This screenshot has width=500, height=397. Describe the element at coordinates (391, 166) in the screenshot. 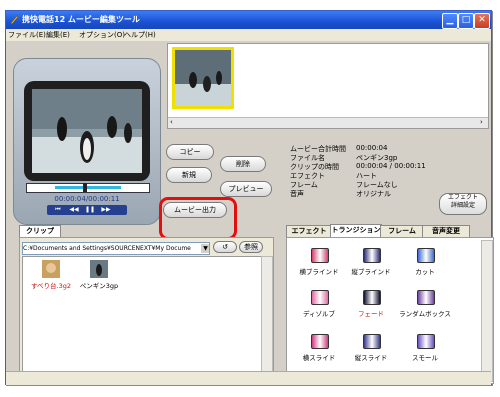

I see `info-value: 00:00:04 / 00:00:11` at that location.